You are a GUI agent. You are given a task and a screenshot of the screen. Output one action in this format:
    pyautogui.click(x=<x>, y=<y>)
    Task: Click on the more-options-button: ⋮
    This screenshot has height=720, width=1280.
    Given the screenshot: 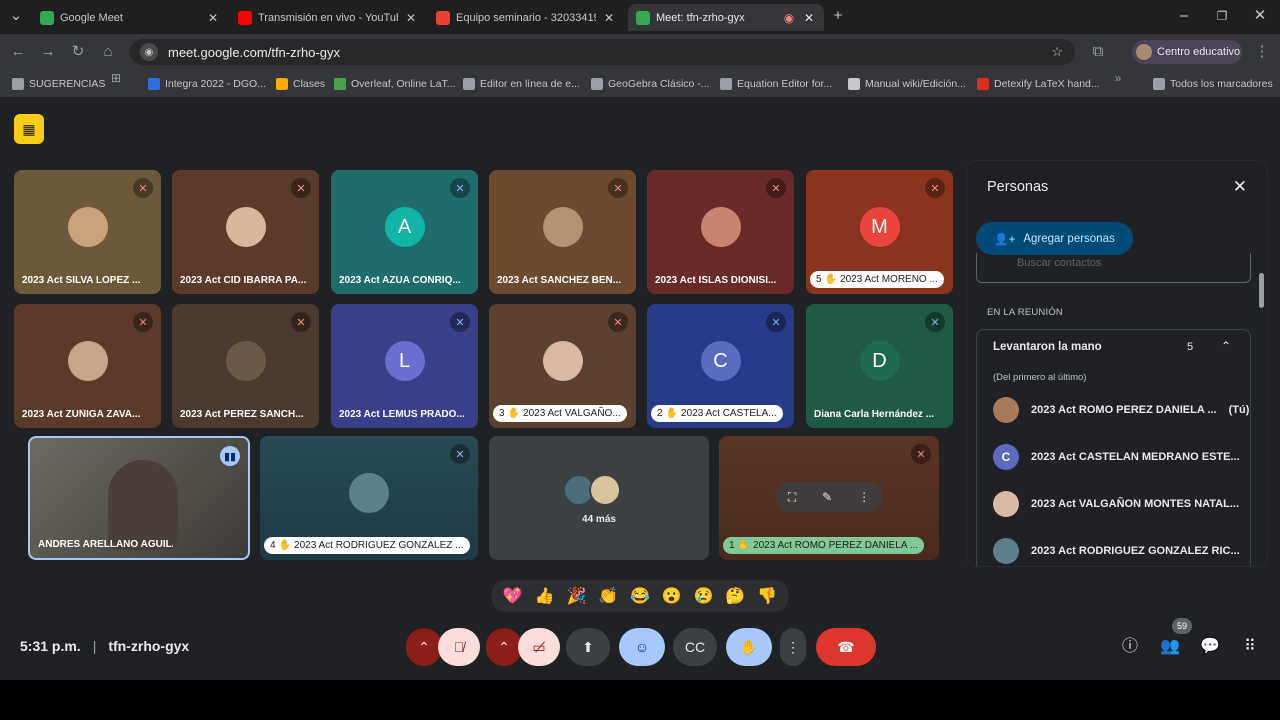 What is the action you would take?
    pyautogui.click(x=793, y=647)
    